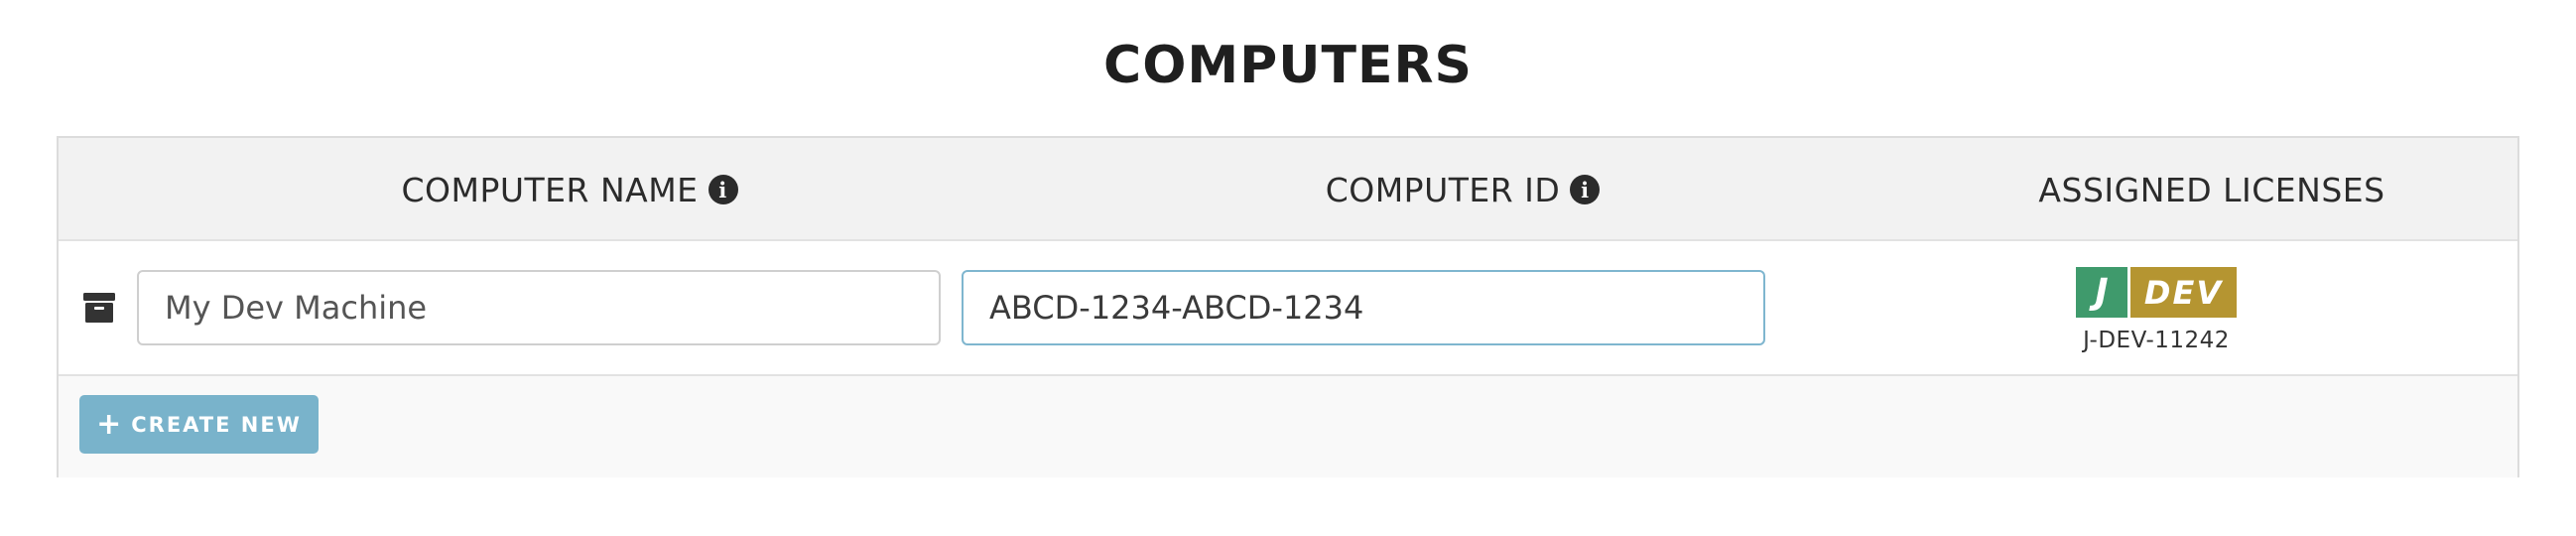 The image size is (2576, 536). I want to click on license-badge-product: J, so click(2101, 292).